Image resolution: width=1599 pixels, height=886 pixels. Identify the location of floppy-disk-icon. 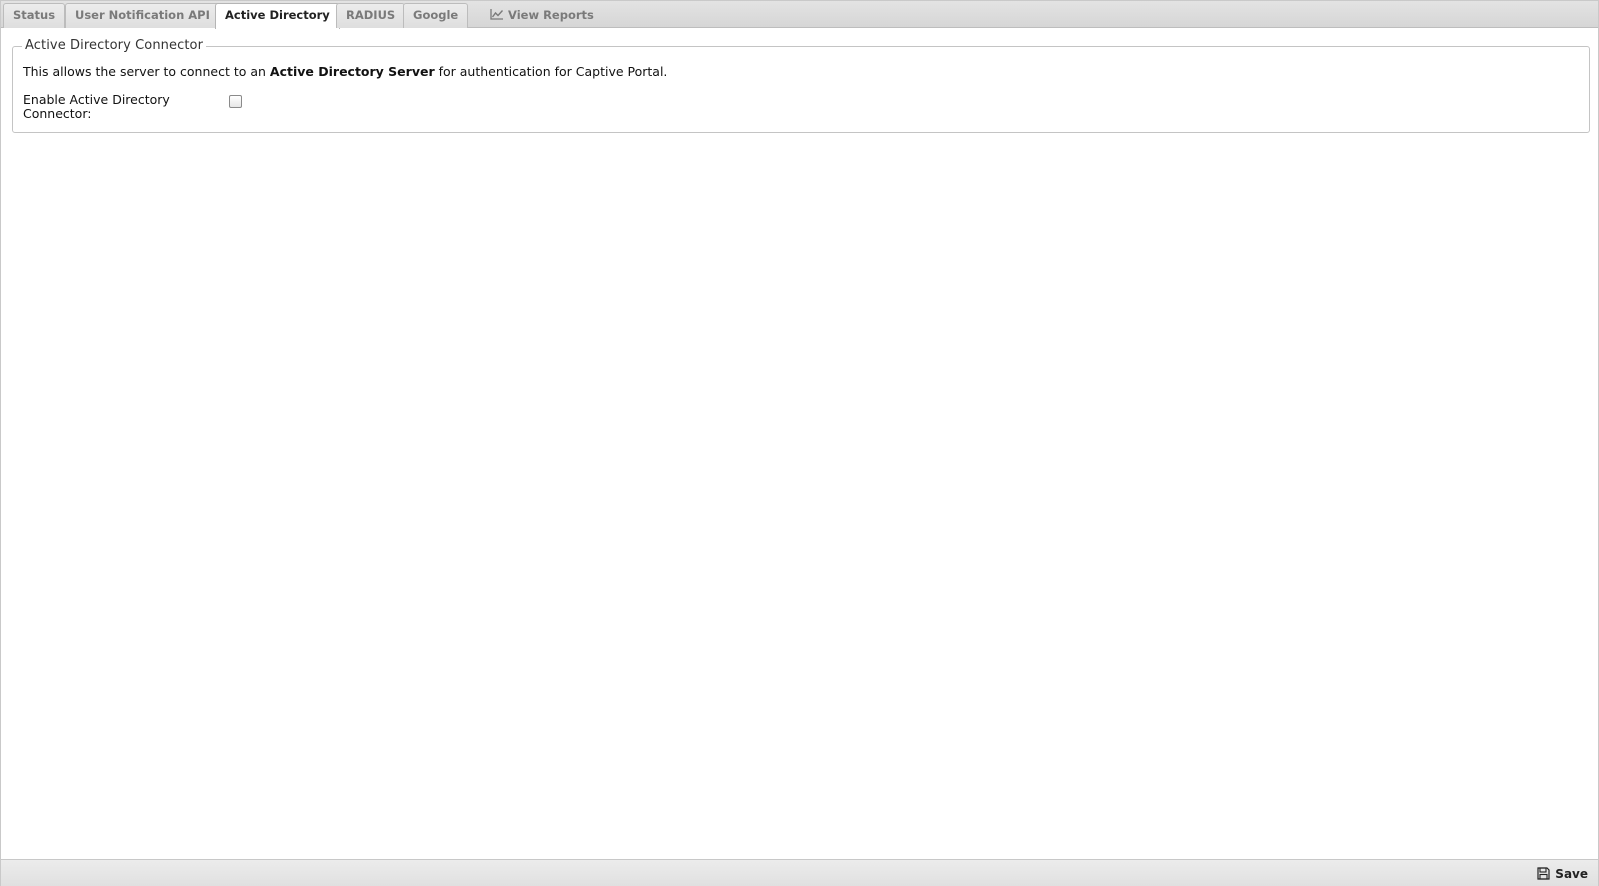
(1543, 873).